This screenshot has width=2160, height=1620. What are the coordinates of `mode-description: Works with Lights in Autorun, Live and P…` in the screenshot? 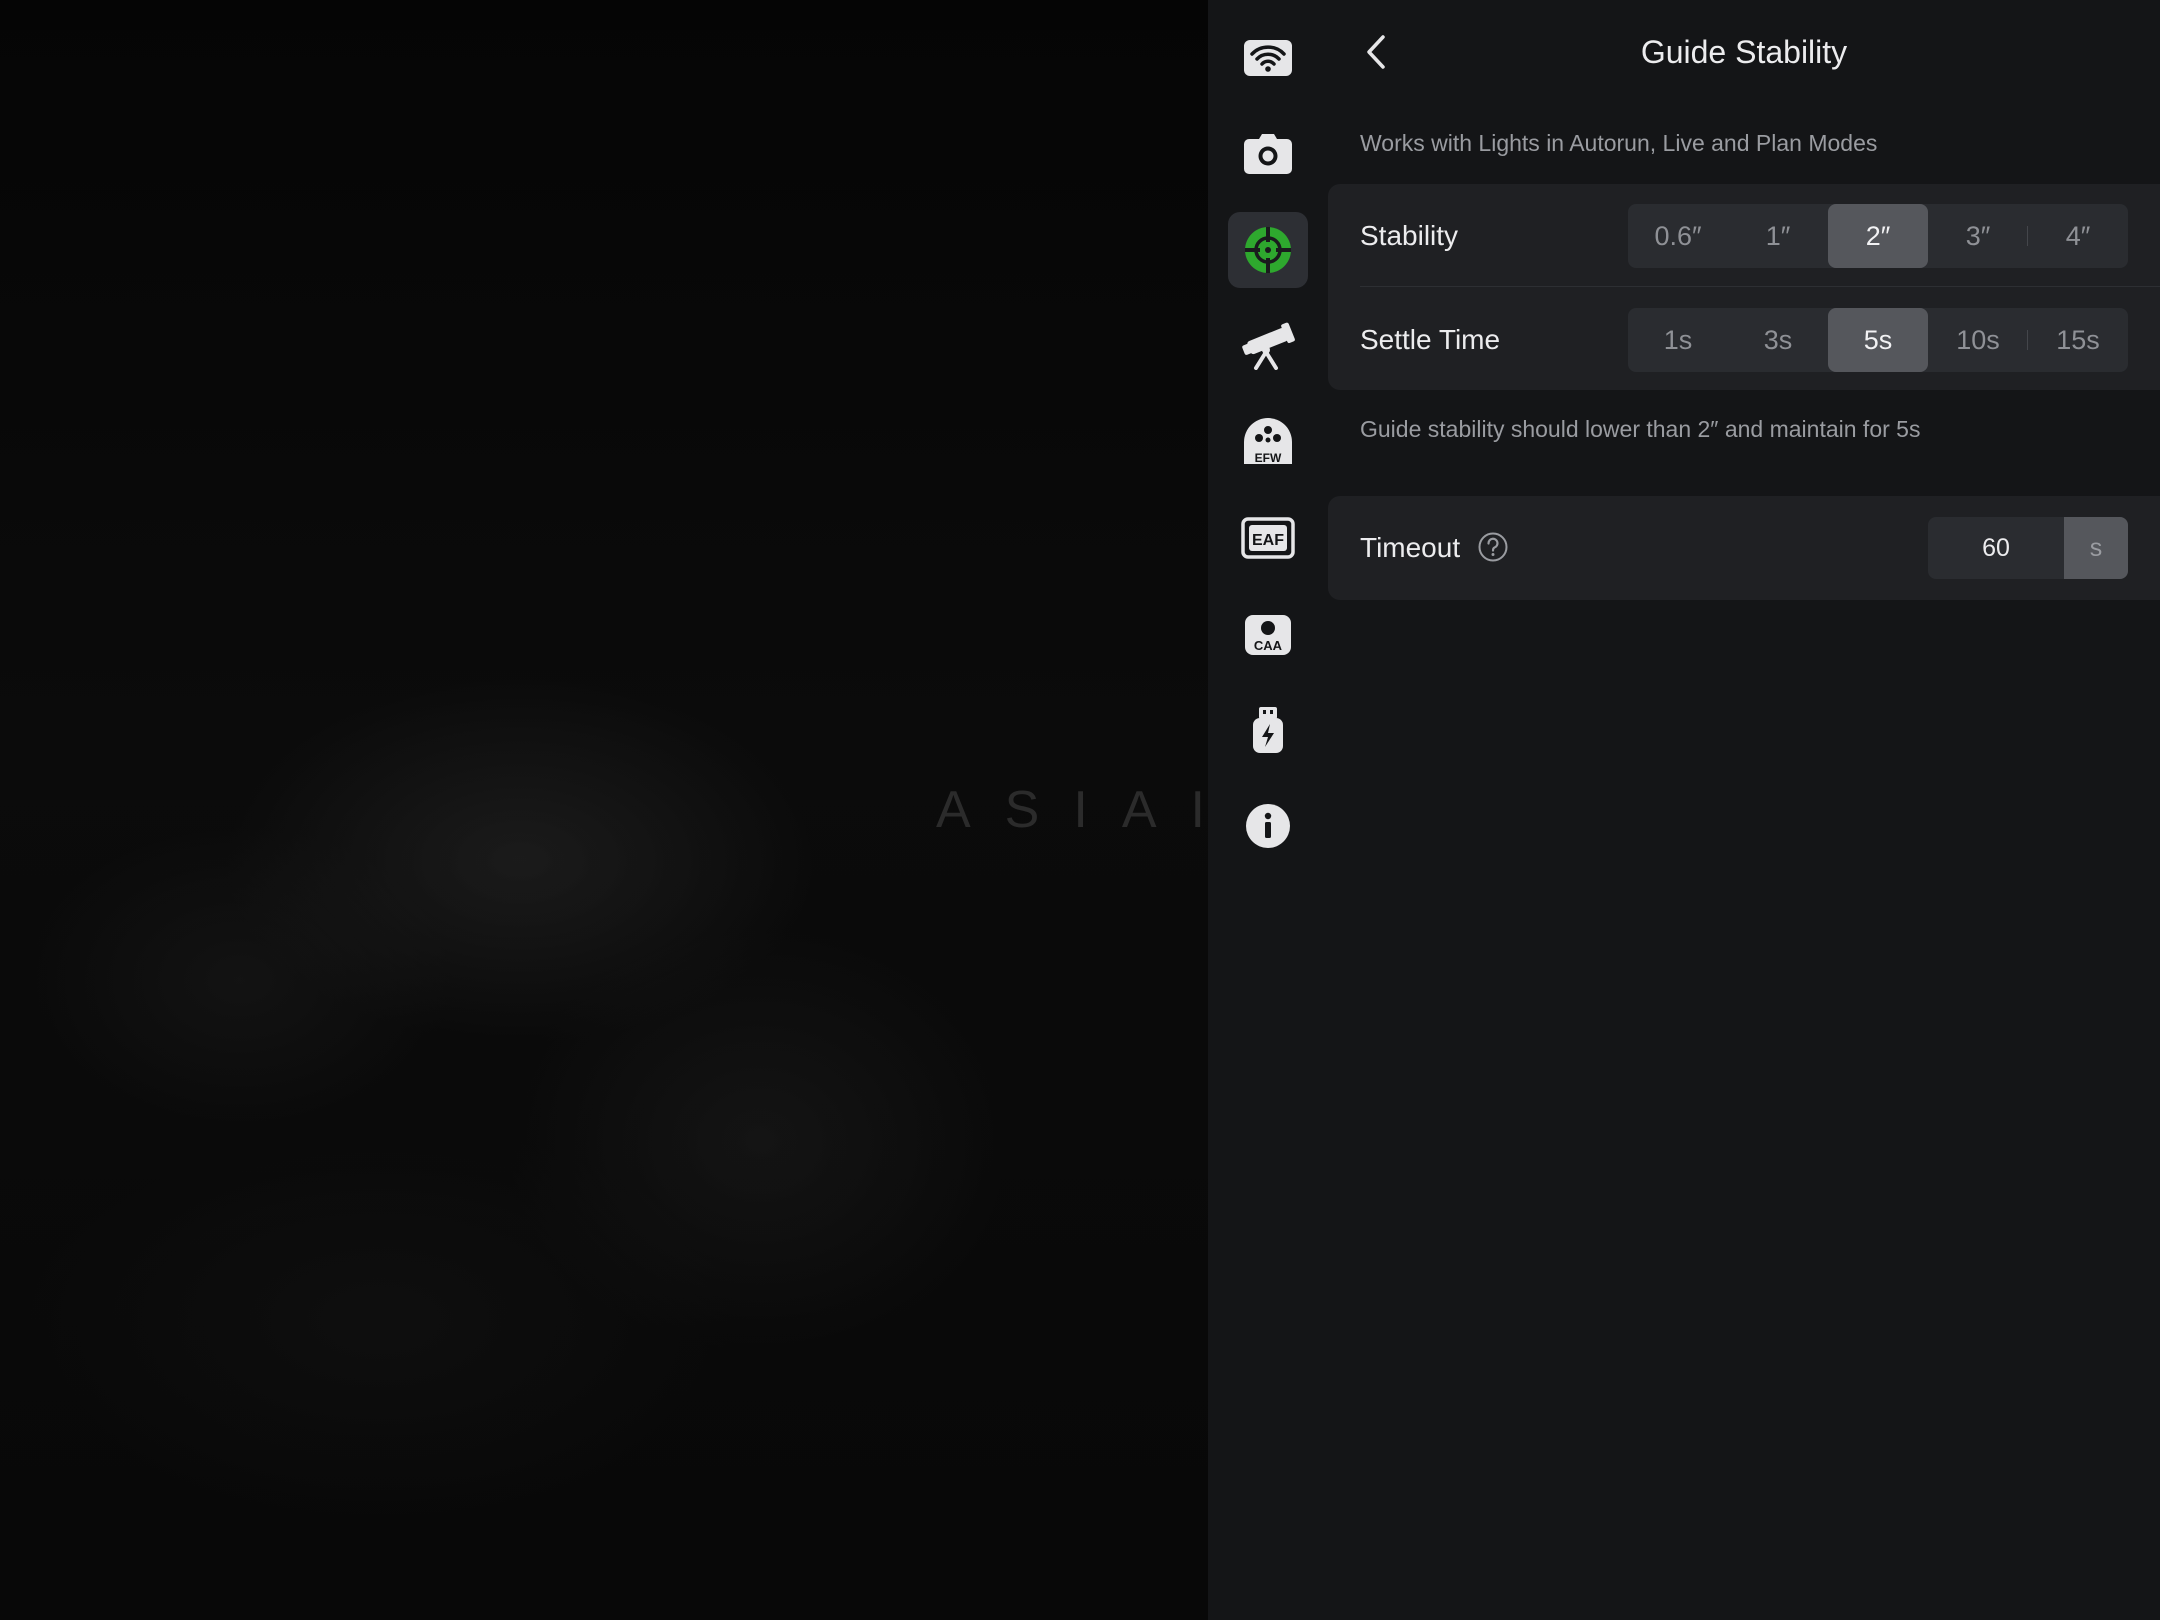 It's located at (1619, 143).